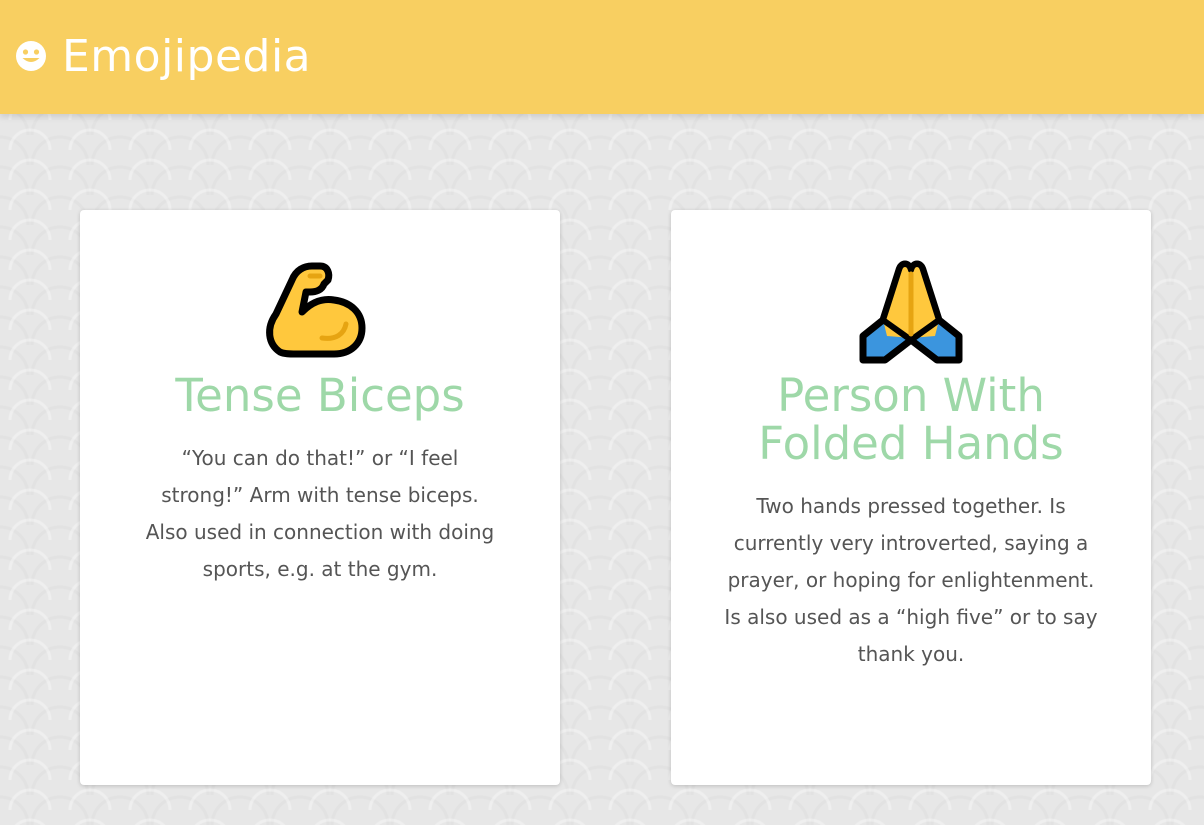 This screenshot has height=825, width=1204. Describe the element at coordinates (911, 308) in the screenshot. I see `folded-hands-icon` at that location.